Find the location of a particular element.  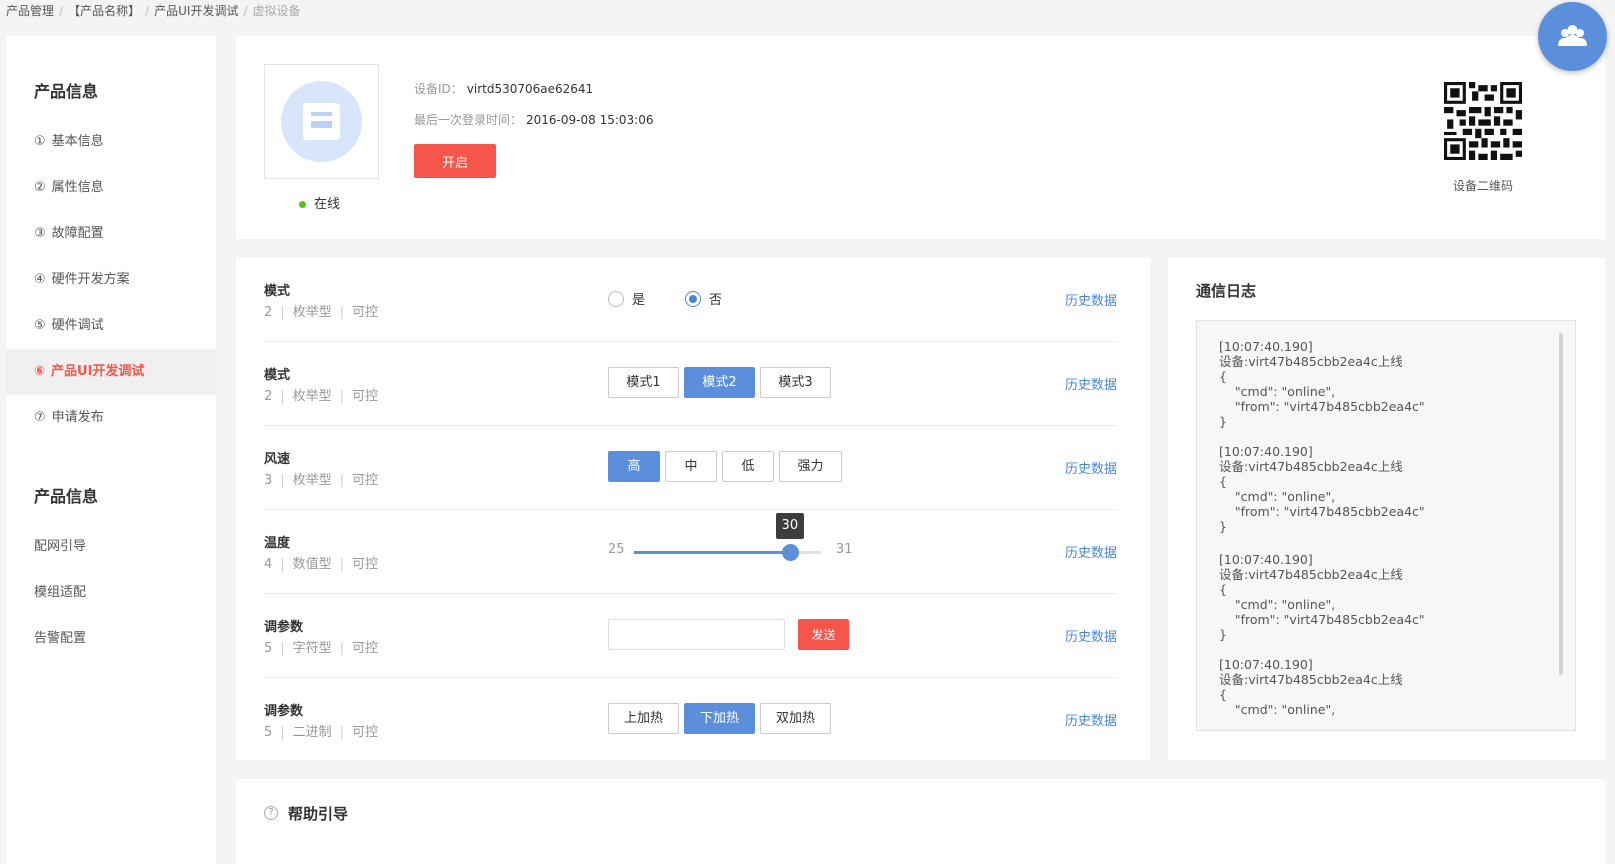

open-button: 开启 is located at coordinates (455, 161).